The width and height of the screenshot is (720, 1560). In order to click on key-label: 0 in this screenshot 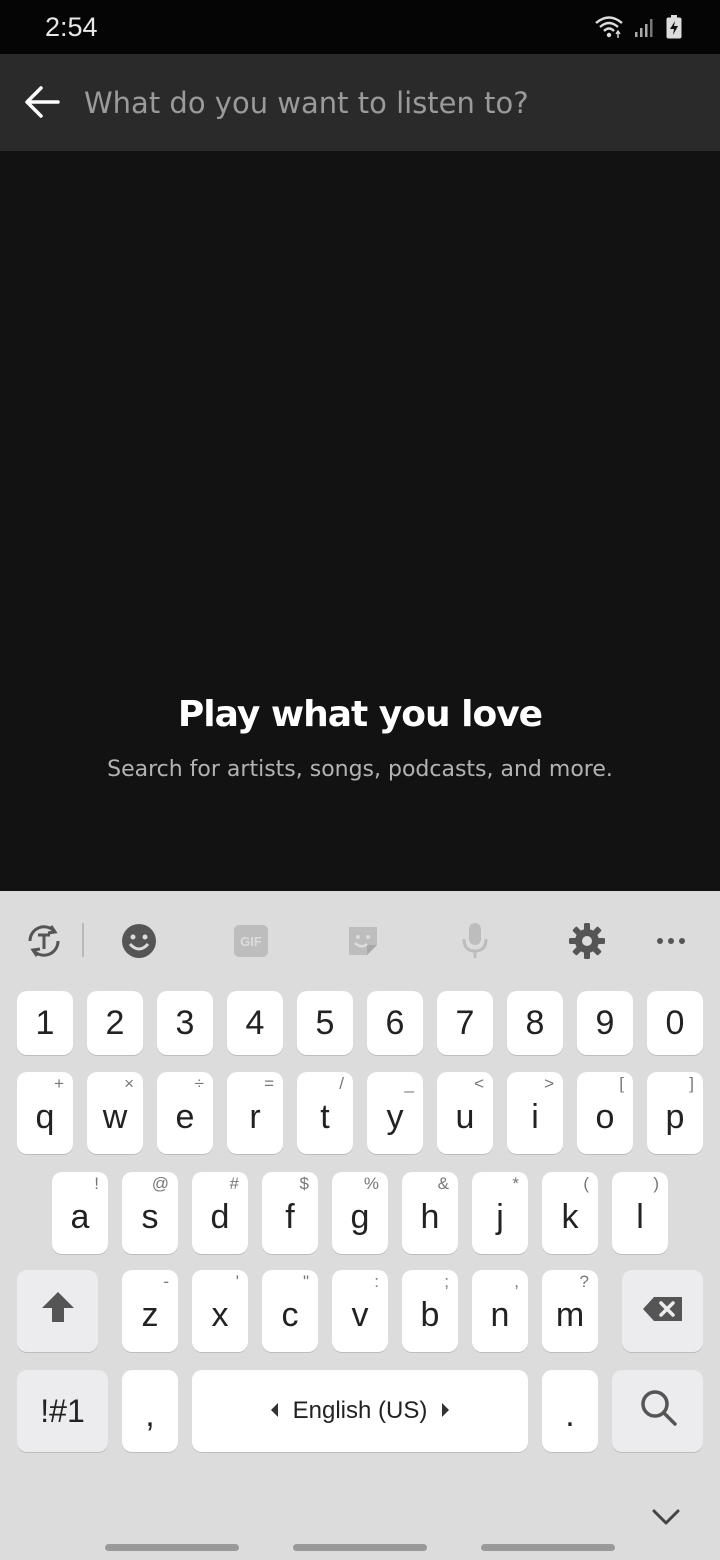, I will do `click(675, 1022)`.